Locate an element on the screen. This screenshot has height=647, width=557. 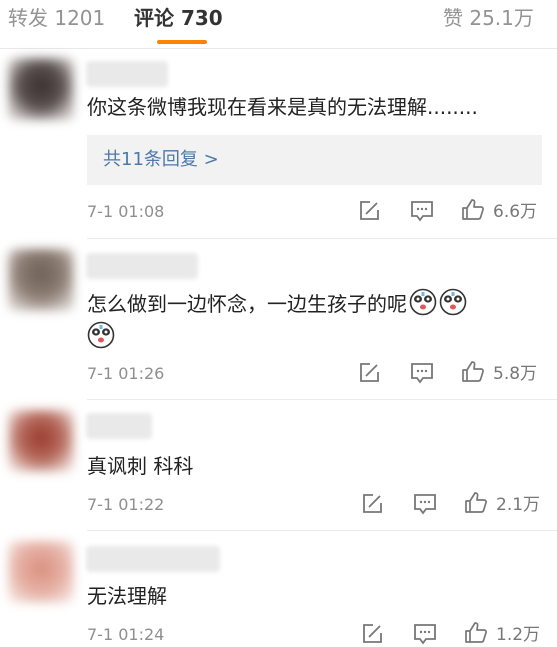
tab-bar: 转发 1201 评论 730 赞 25.1万 is located at coordinates (278, 24).